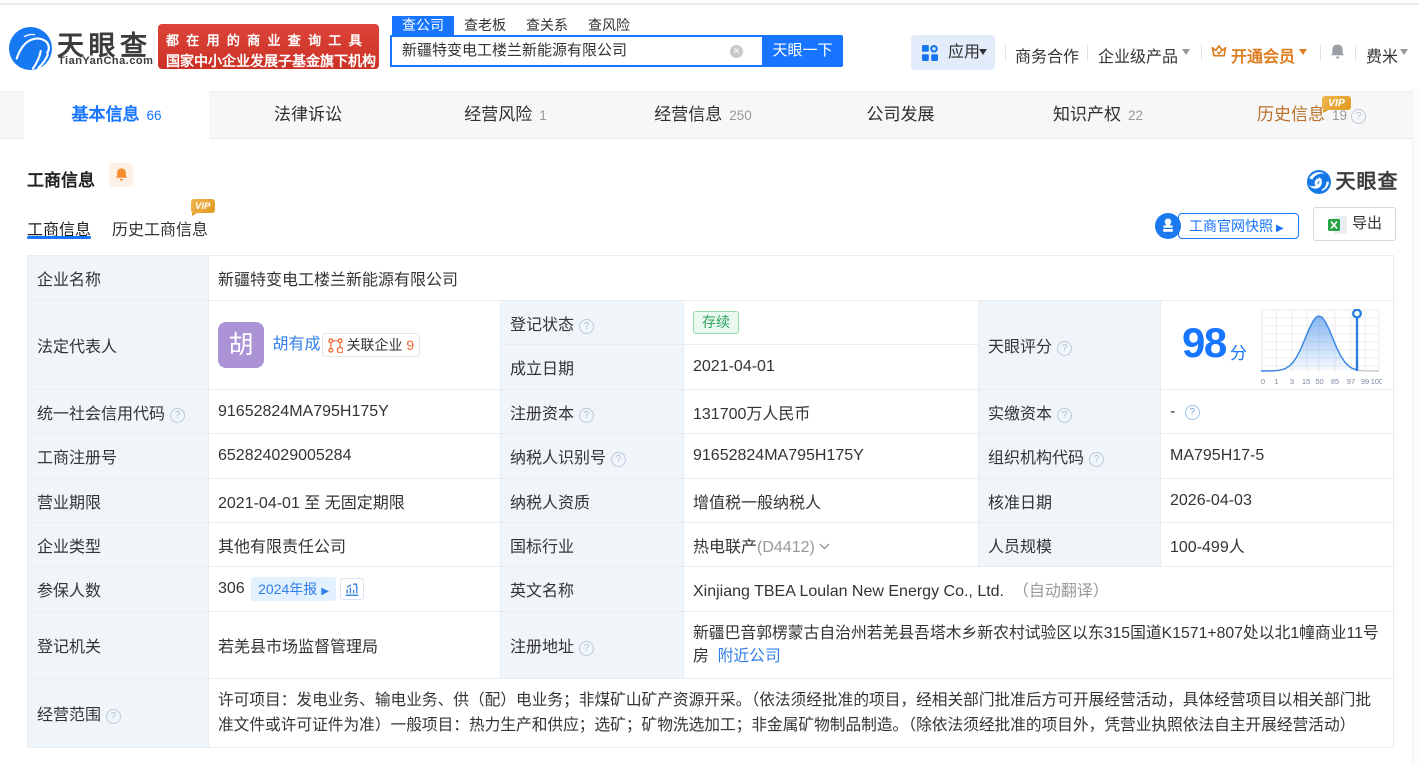  Describe the element at coordinates (1335, 381) in the screenshot. I see `svg-text: 85` at that location.